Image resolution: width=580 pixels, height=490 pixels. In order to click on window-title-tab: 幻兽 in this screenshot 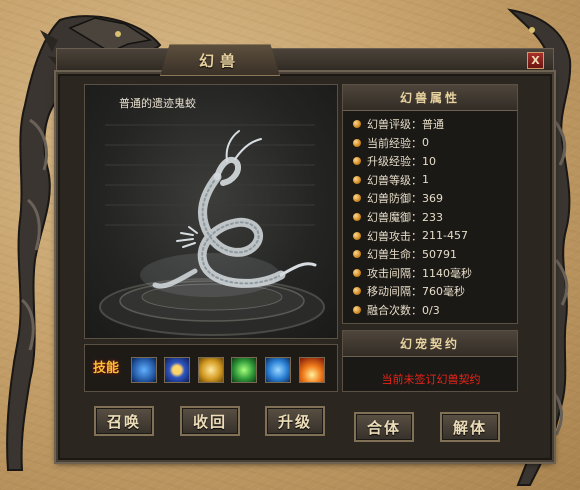, I will do `click(220, 60)`.